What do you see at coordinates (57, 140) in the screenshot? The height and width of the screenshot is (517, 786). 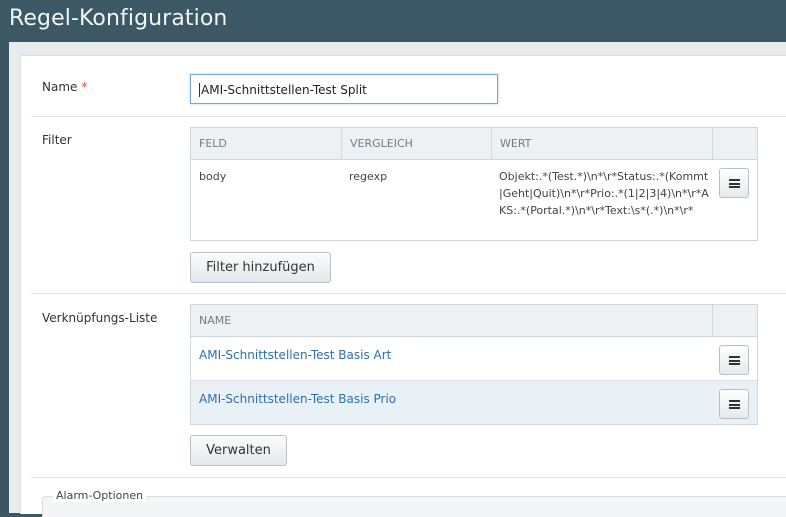 I see `filter-label: Filter` at bounding box center [57, 140].